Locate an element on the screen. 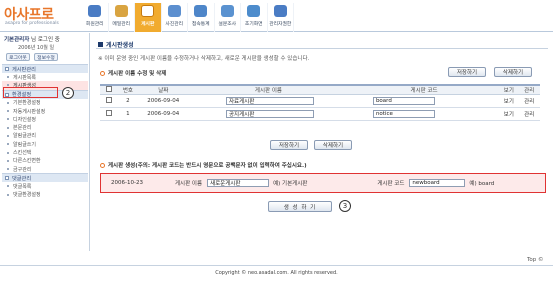 Image resolution: width=553 pixels, height=281 pixels. sidebar-item: 금구관리 is located at coordinates (45, 169).